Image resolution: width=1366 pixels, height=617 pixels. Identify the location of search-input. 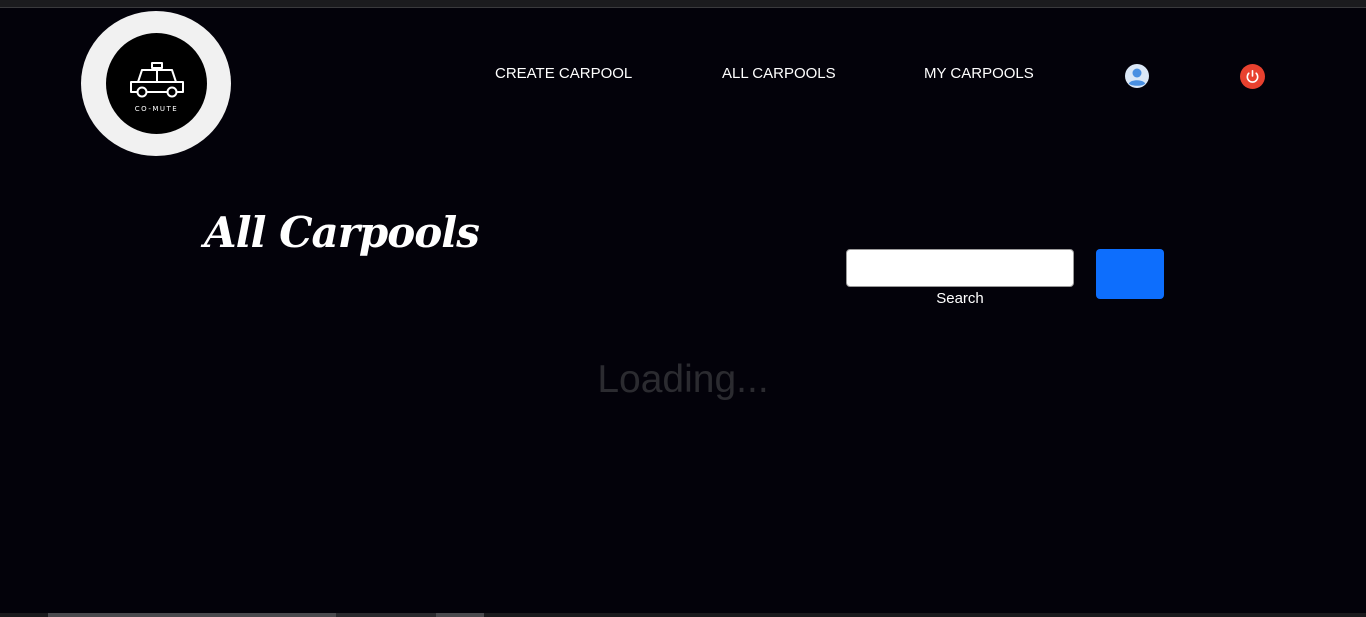
(960, 268).